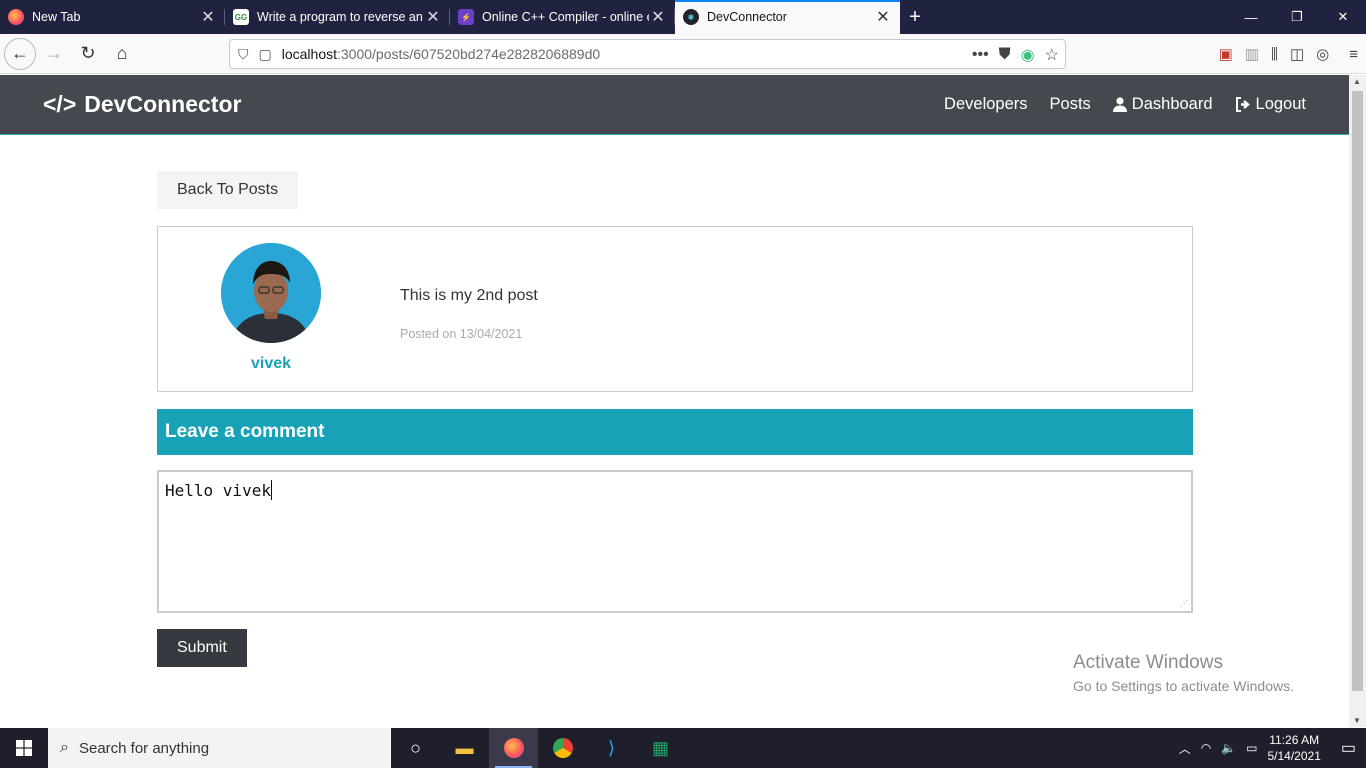 The image size is (1366, 768). I want to click on system-tray: ︿ ◠ 🔈 ▭ 11:26 AM 5/14/2021 ▭, so click(1272, 748).